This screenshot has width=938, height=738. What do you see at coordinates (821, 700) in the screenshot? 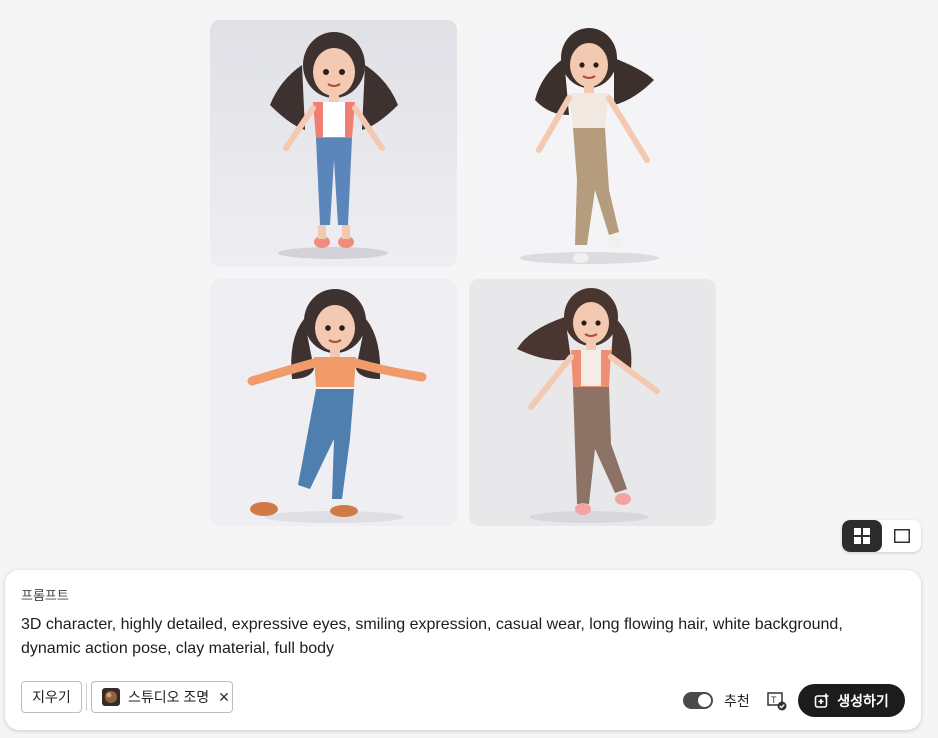
I see `generate-icon` at bounding box center [821, 700].